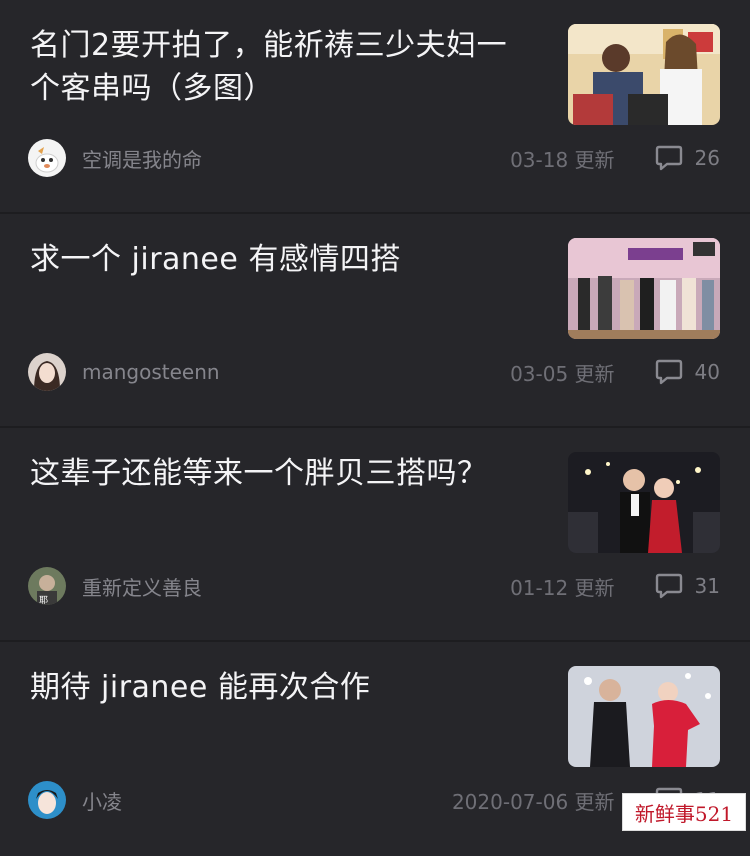 This screenshot has height=856, width=750. I want to click on comment-count-value: 31, so click(707, 586).